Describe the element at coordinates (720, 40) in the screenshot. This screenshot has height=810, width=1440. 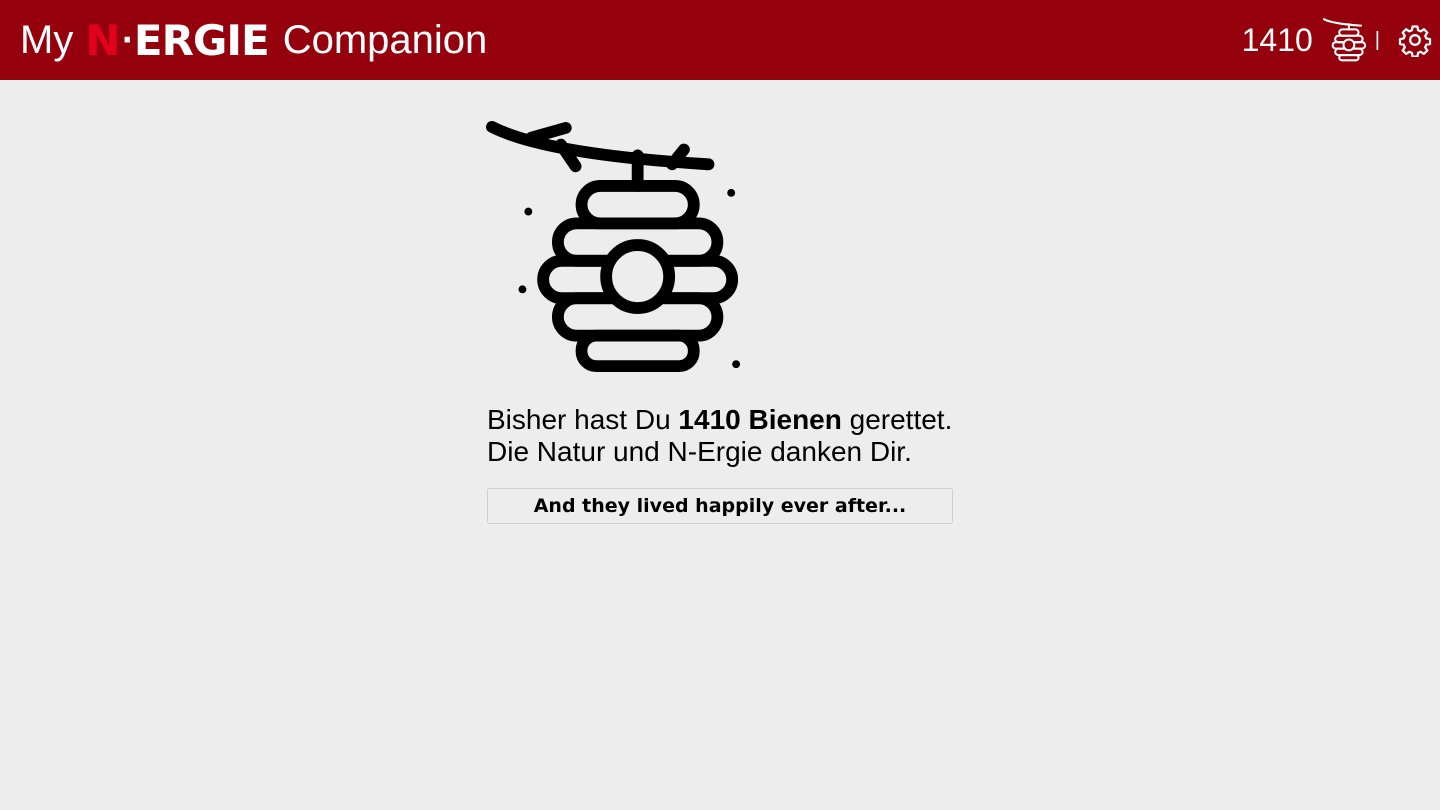
I see `app-header: My N · ERGIE Companion 1410 |` at that location.